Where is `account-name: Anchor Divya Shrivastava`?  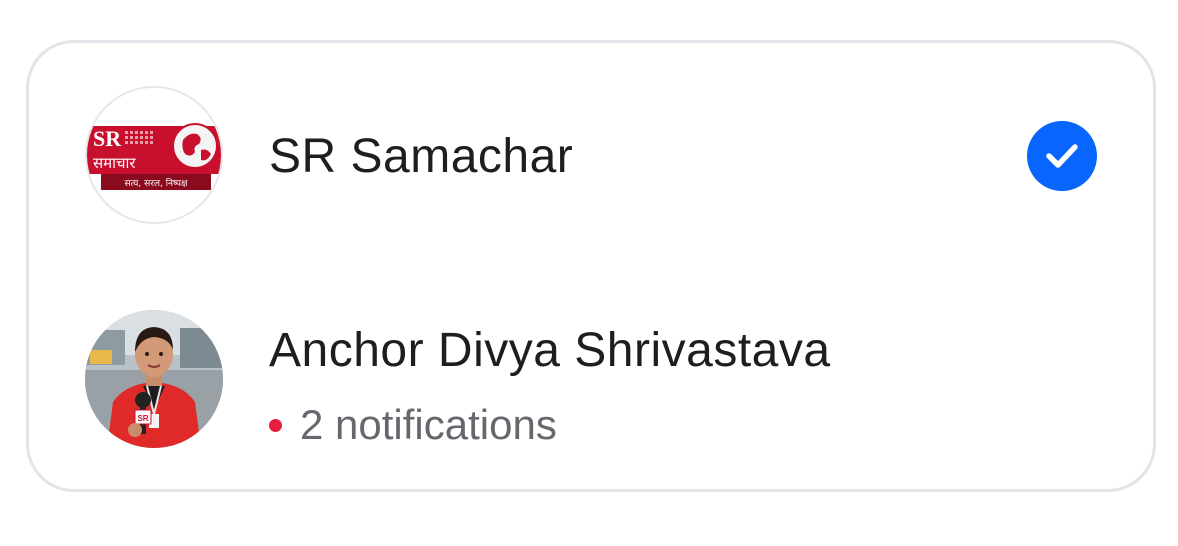 account-name: Anchor Divya Shrivastava is located at coordinates (550, 350).